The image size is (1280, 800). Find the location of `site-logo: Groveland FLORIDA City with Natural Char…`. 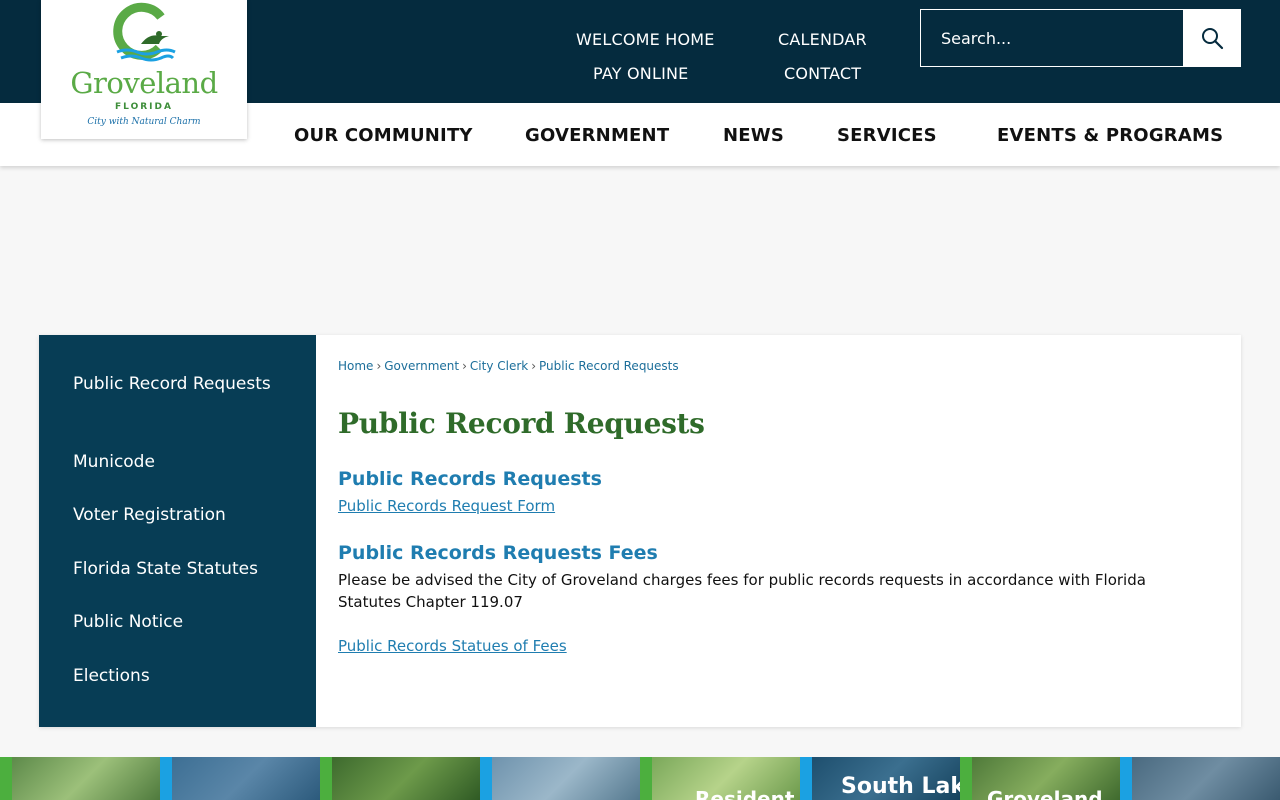

site-logo: Groveland FLORIDA City with Natural Char… is located at coordinates (144, 69).